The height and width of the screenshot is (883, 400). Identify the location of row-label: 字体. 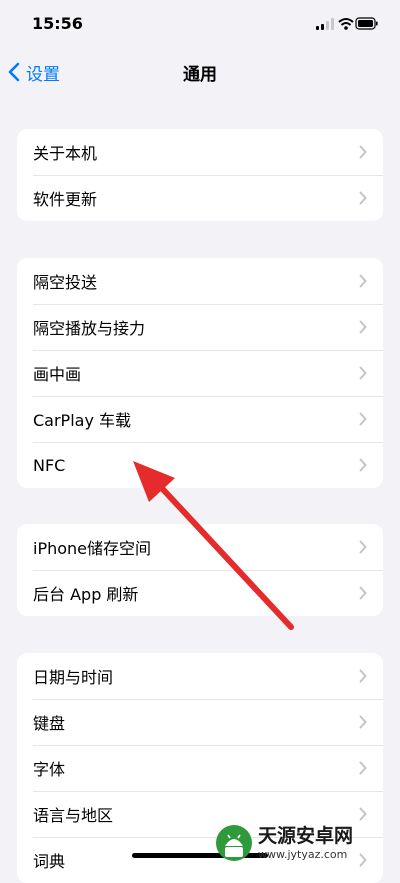
(49, 769).